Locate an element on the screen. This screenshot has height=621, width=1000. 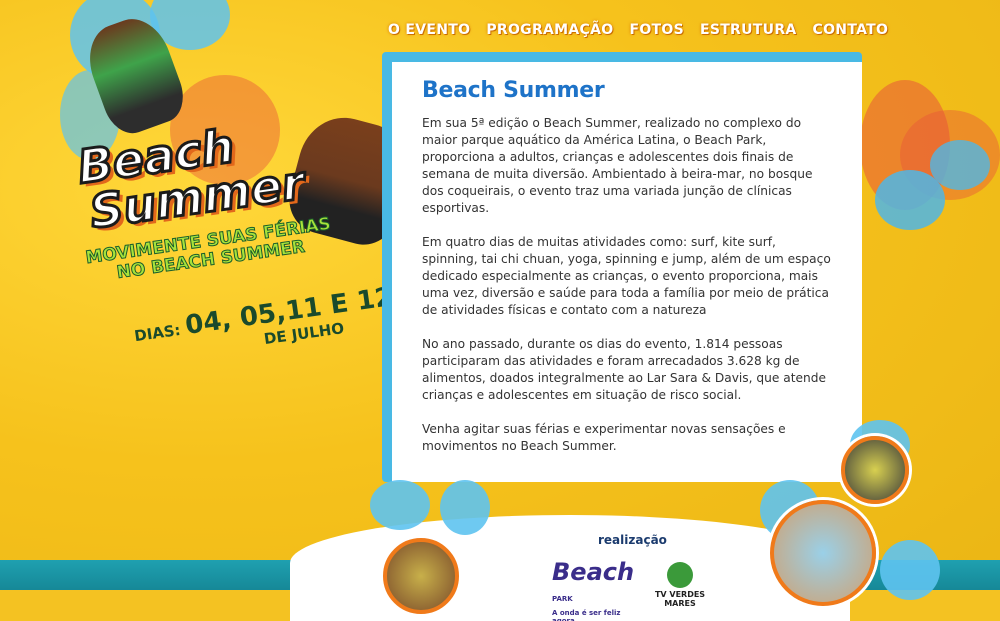
photo-circle-yoga is located at coordinates (823, 553).